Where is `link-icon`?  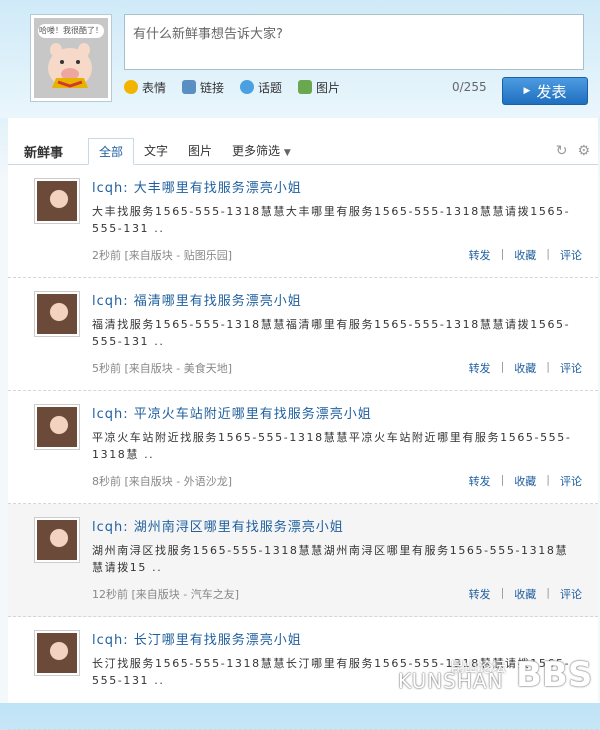 link-icon is located at coordinates (189, 87).